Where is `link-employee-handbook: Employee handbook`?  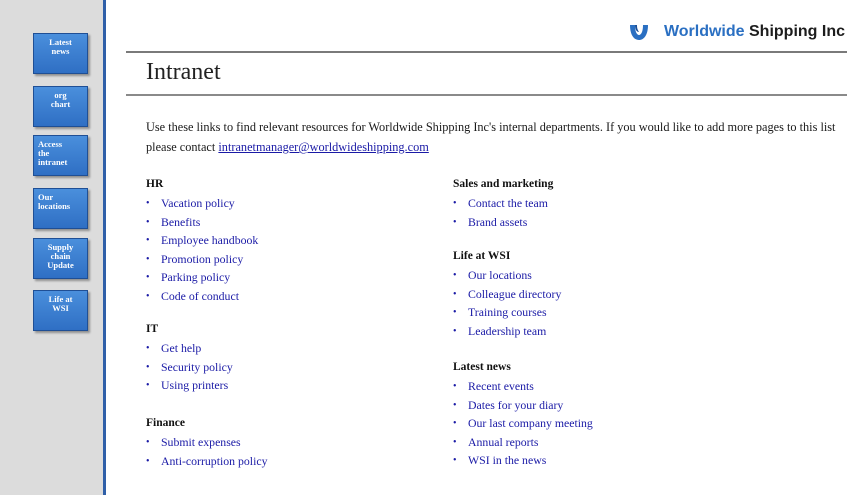
link-employee-handbook: Employee handbook is located at coordinates (205, 240).